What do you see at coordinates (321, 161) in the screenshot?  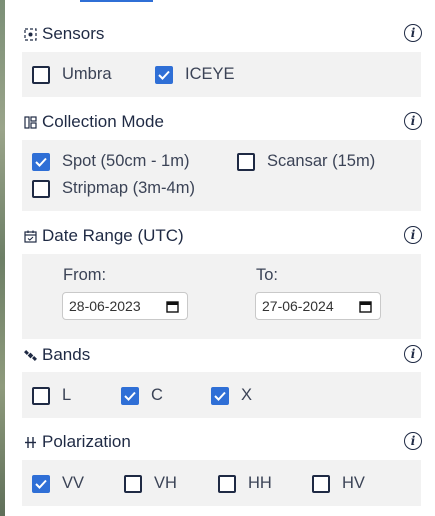 I see `option-label: Scansar (15m)` at bounding box center [321, 161].